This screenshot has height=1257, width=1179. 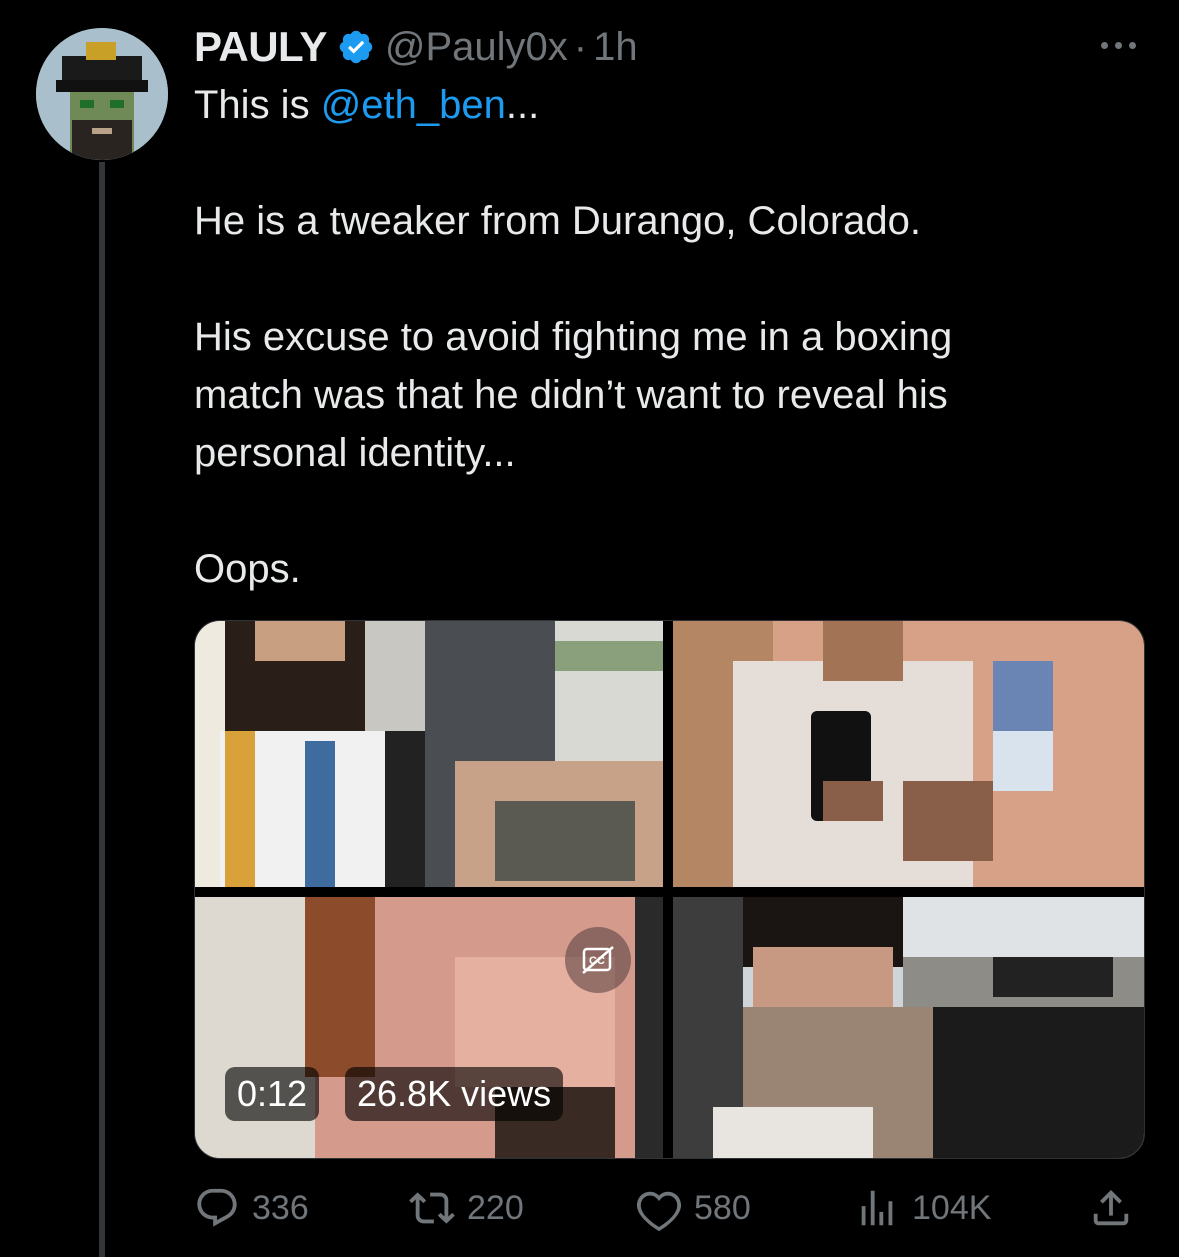 What do you see at coordinates (260, 47) in the screenshot?
I see `display-name: PAULY` at bounding box center [260, 47].